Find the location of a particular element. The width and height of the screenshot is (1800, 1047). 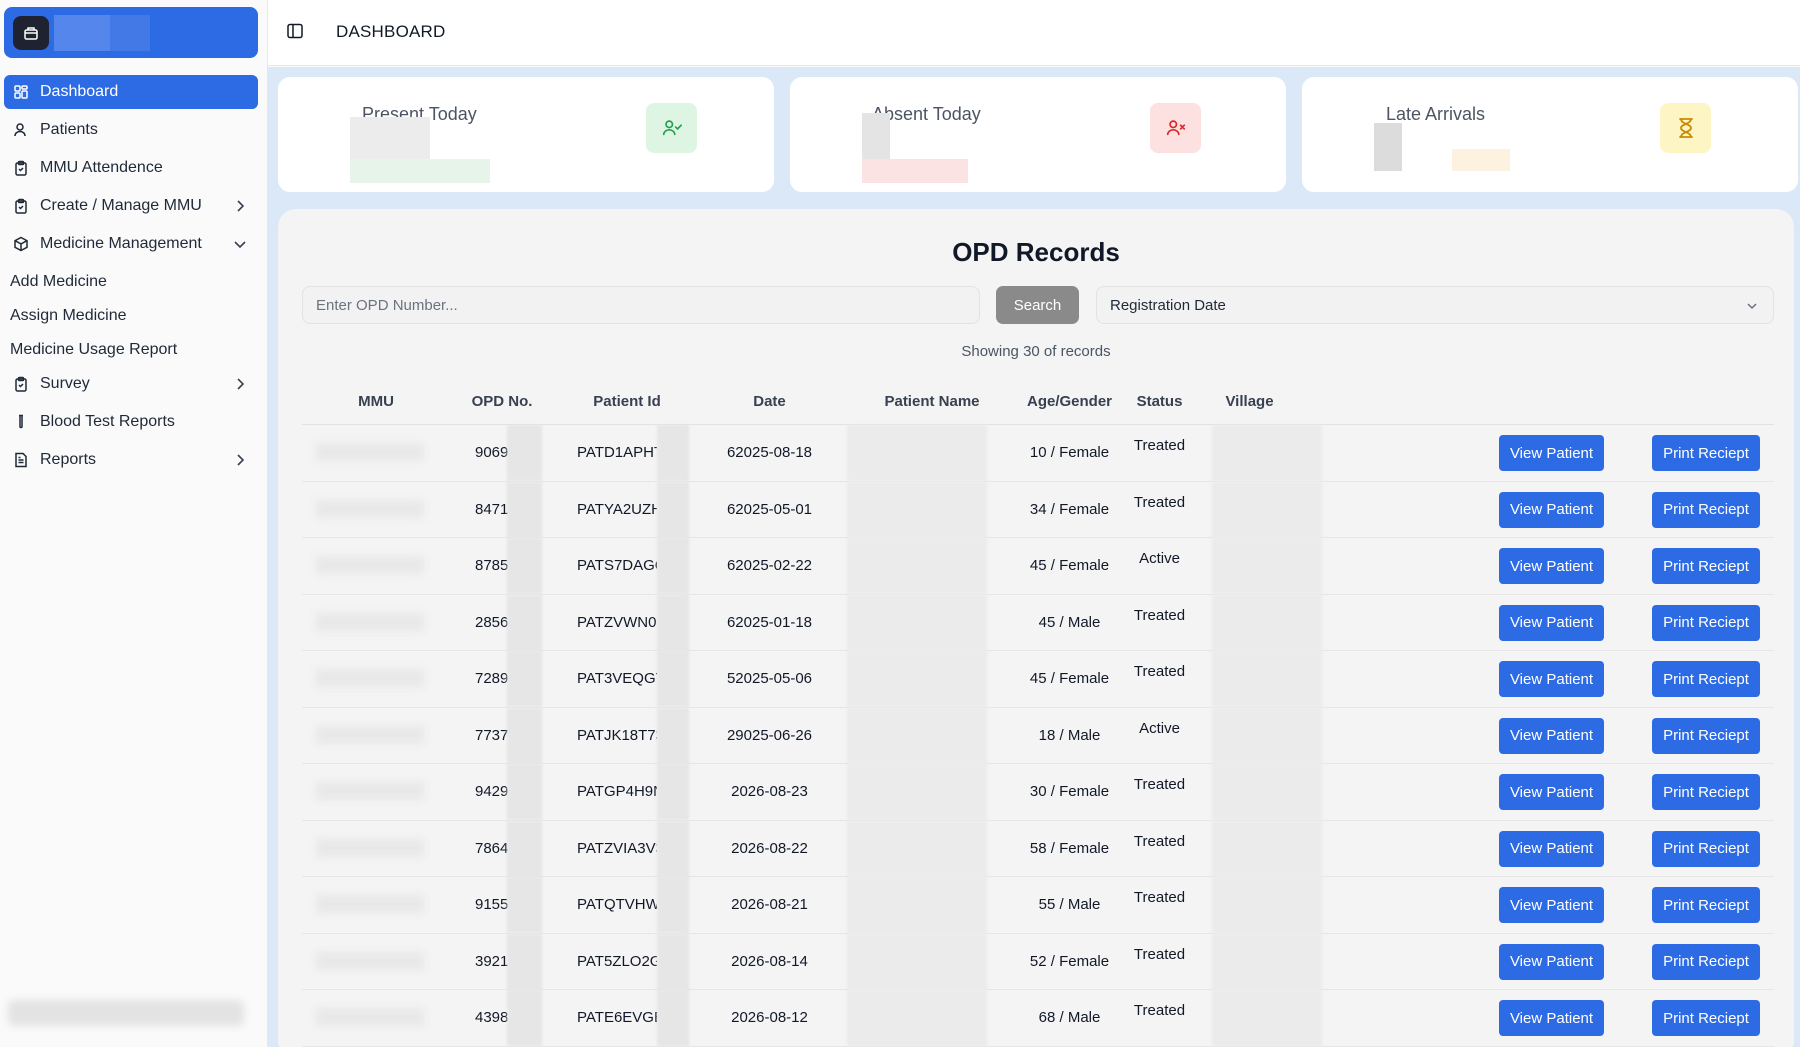

user-check-icon is located at coordinates (671, 128).